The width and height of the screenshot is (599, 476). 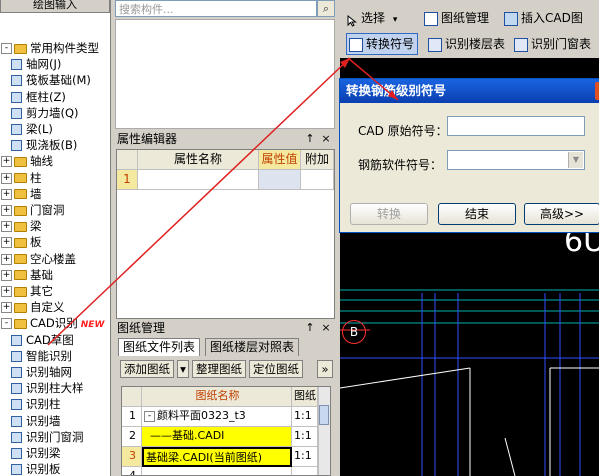 What do you see at coordinates (305, 397) in the screenshot?
I see `column-header-scale: 图纸` at bounding box center [305, 397].